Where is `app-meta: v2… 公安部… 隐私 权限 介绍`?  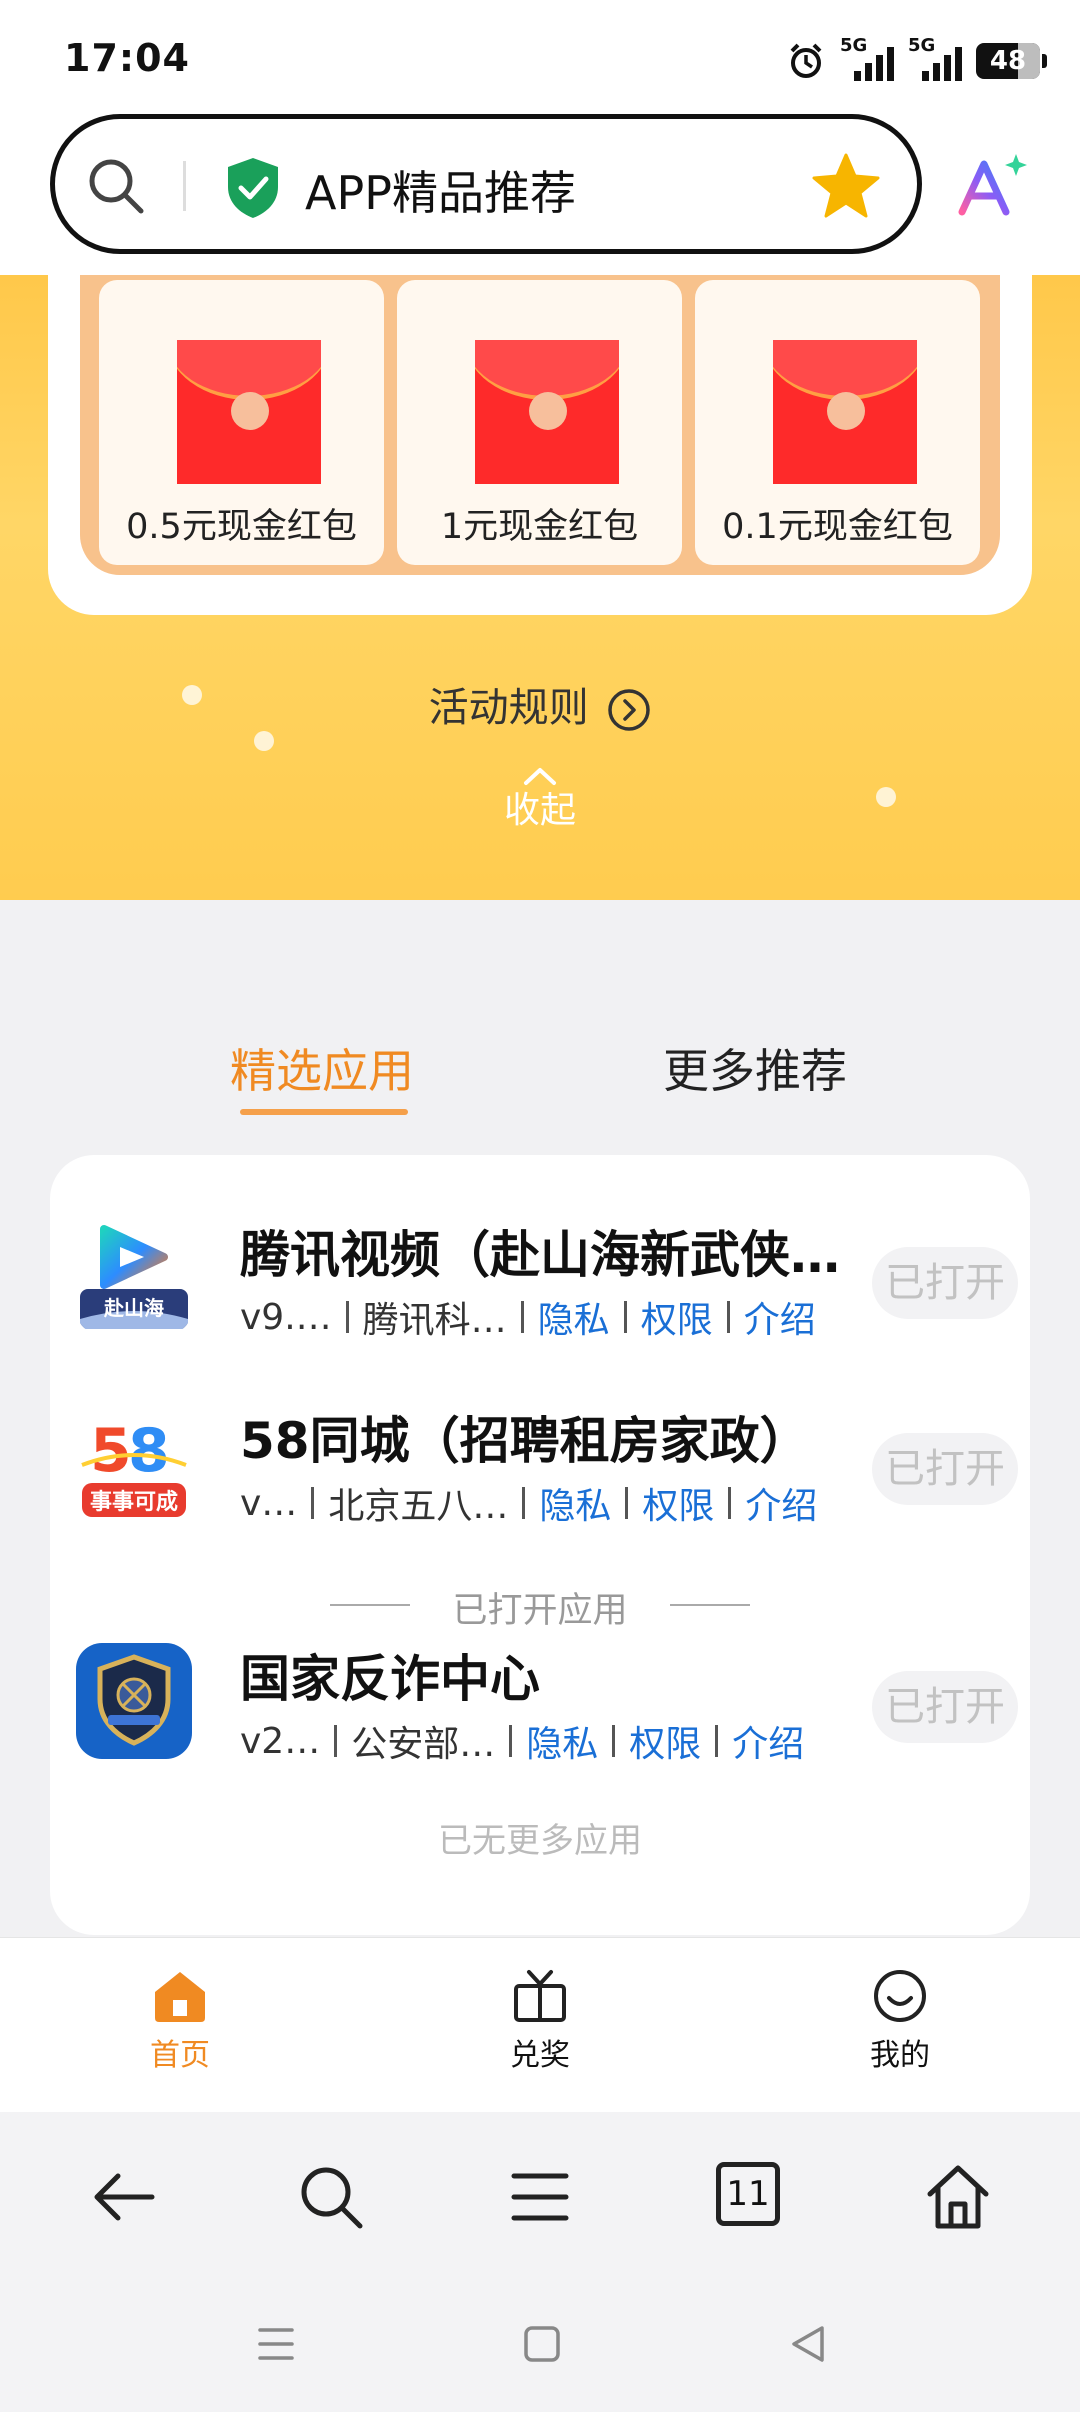
app-meta: v2… 公安部… 隐私 权限 介绍 is located at coordinates (522, 1741).